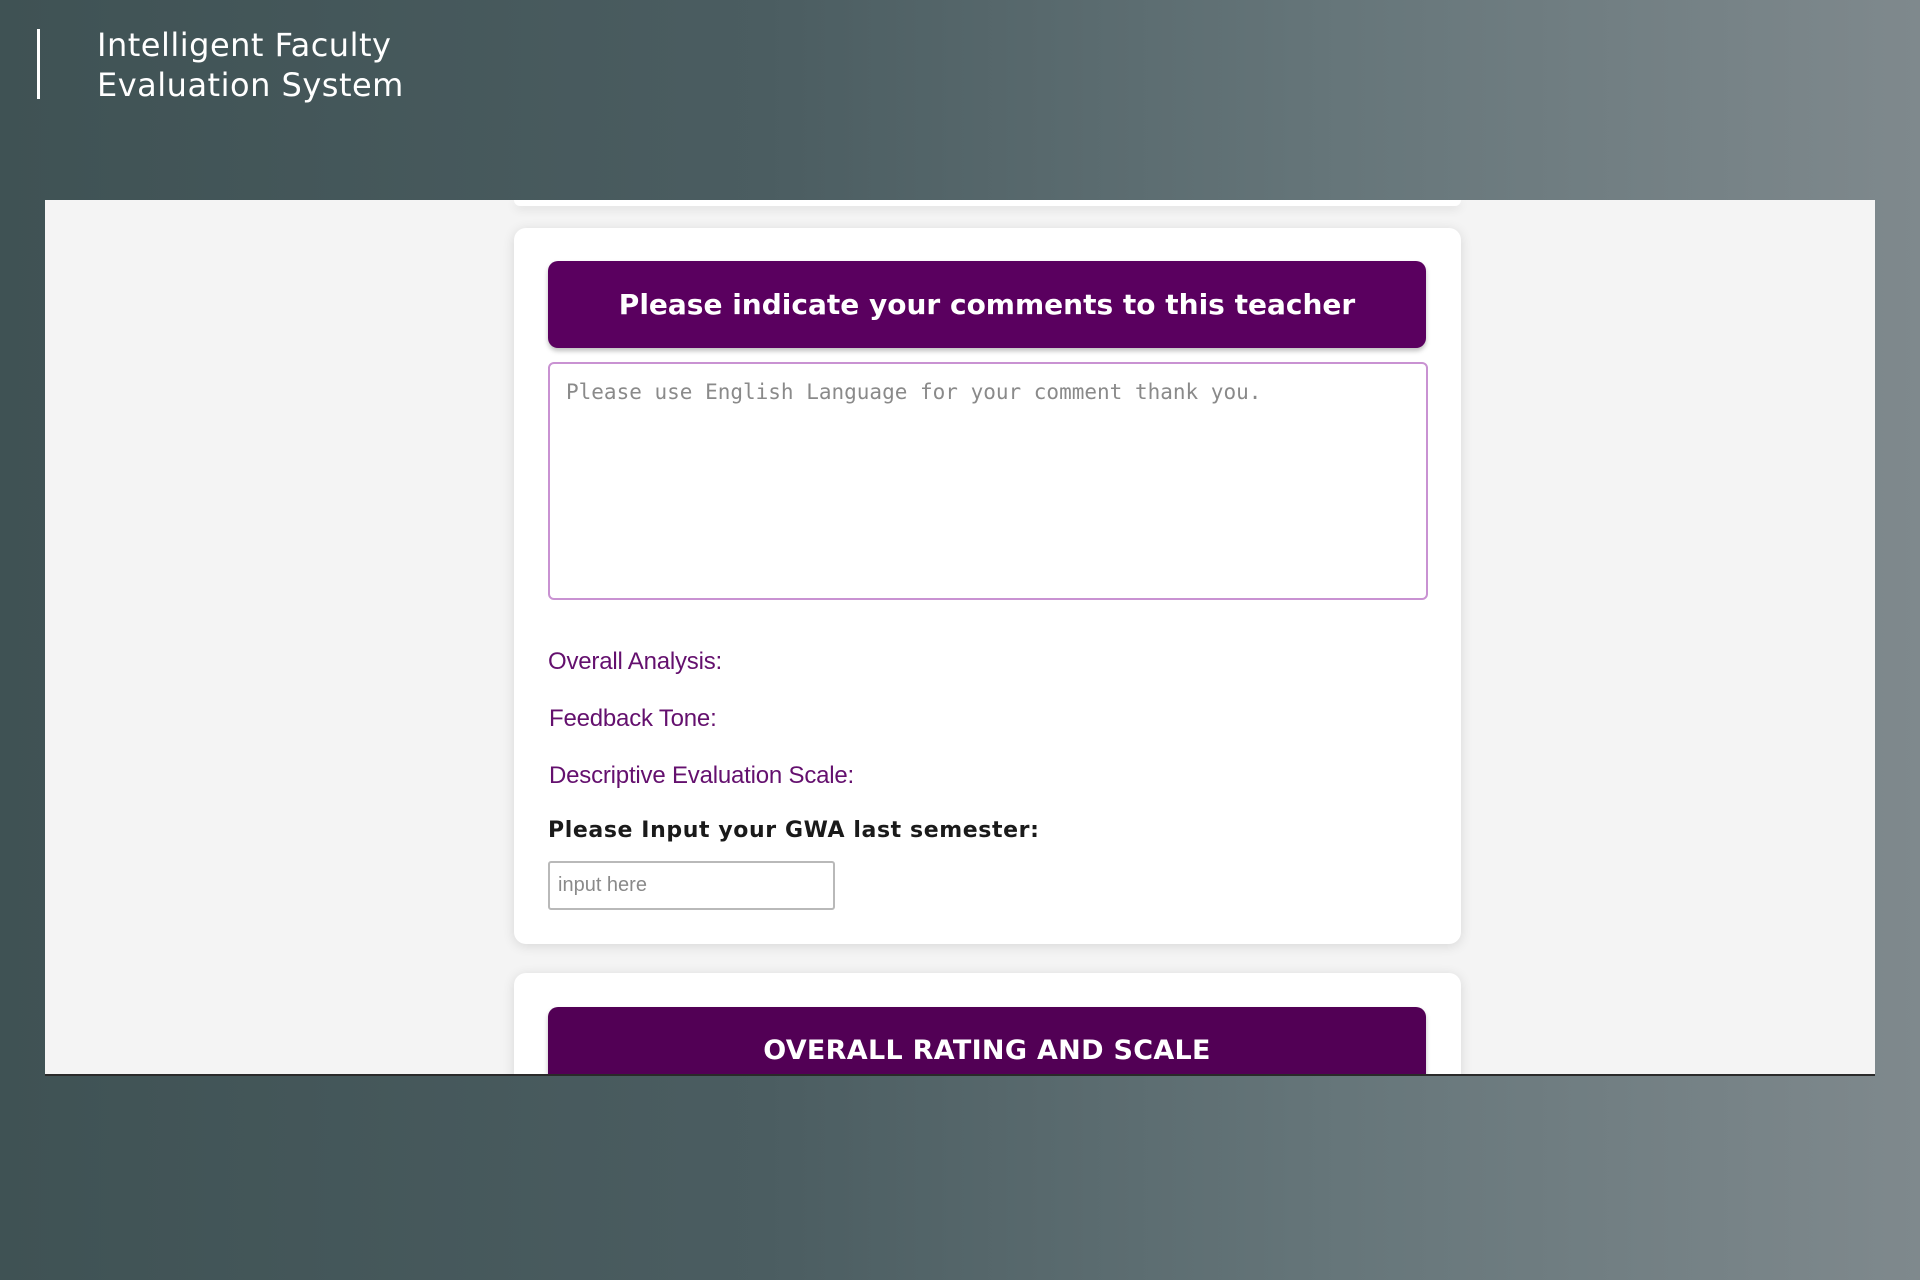  Describe the element at coordinates (702, 775) in the screenshot. I see `descriptive-evaluation-scale-label: Descriptive Evaluation Scale:` at that location.